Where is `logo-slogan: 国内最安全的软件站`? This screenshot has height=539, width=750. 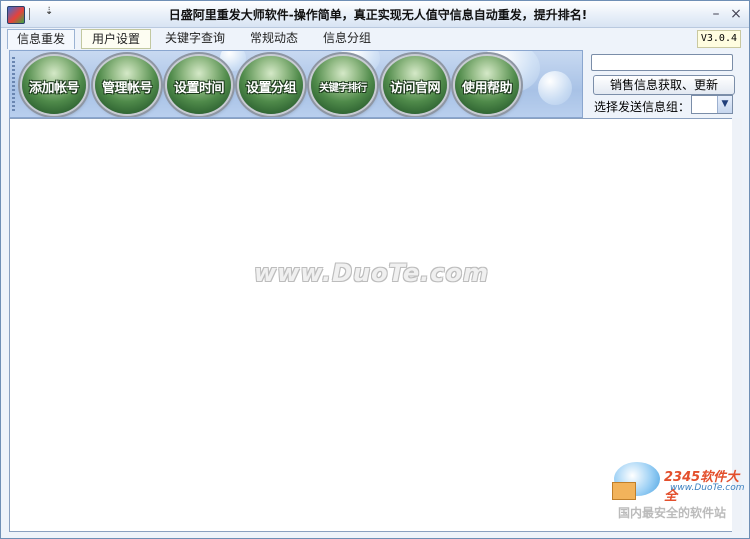
logo-slogan: 国内最安全的软件站 is located at coordinates (672, 513).